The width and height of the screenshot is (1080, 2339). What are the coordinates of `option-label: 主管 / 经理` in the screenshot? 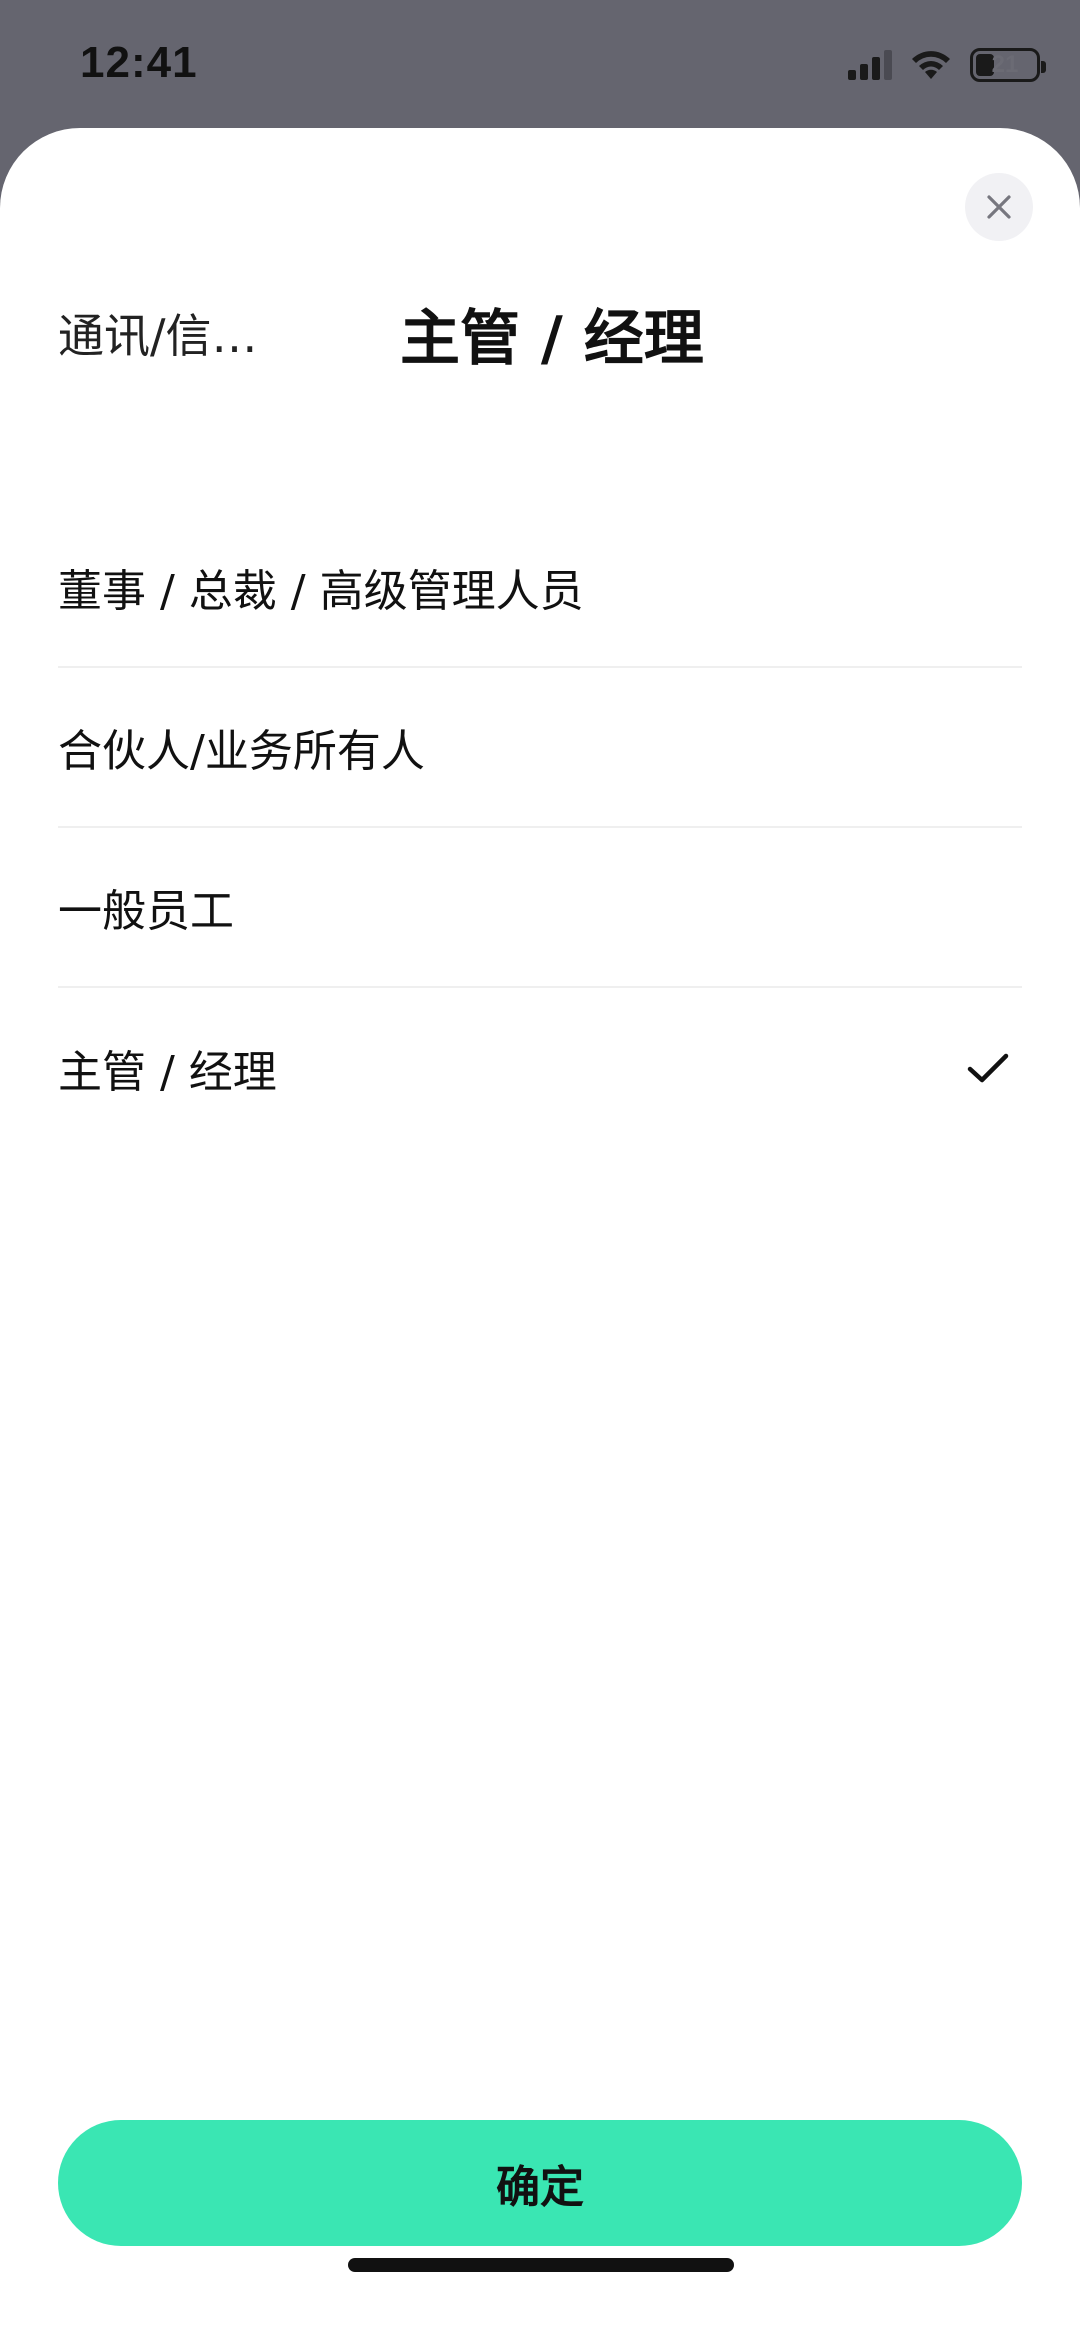 It's located at (167, 1072).